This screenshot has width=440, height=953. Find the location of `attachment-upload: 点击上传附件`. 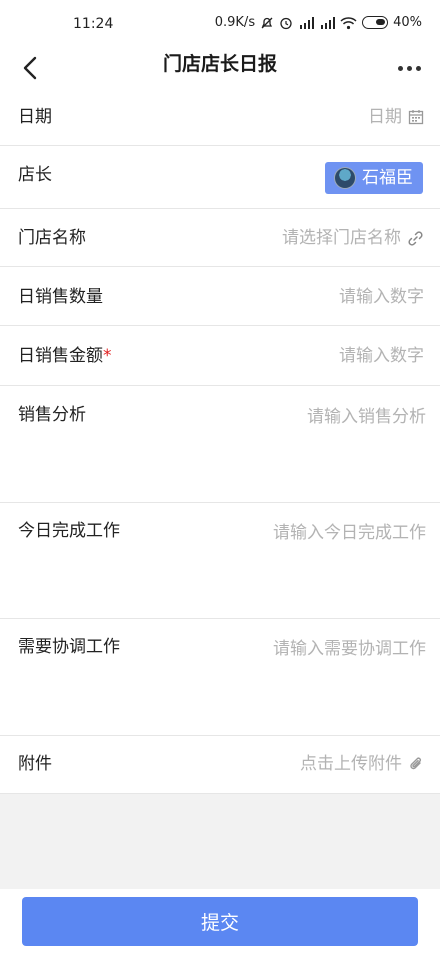

attachment-upload: 点击上传附件 is located at coordinates (362, 764).